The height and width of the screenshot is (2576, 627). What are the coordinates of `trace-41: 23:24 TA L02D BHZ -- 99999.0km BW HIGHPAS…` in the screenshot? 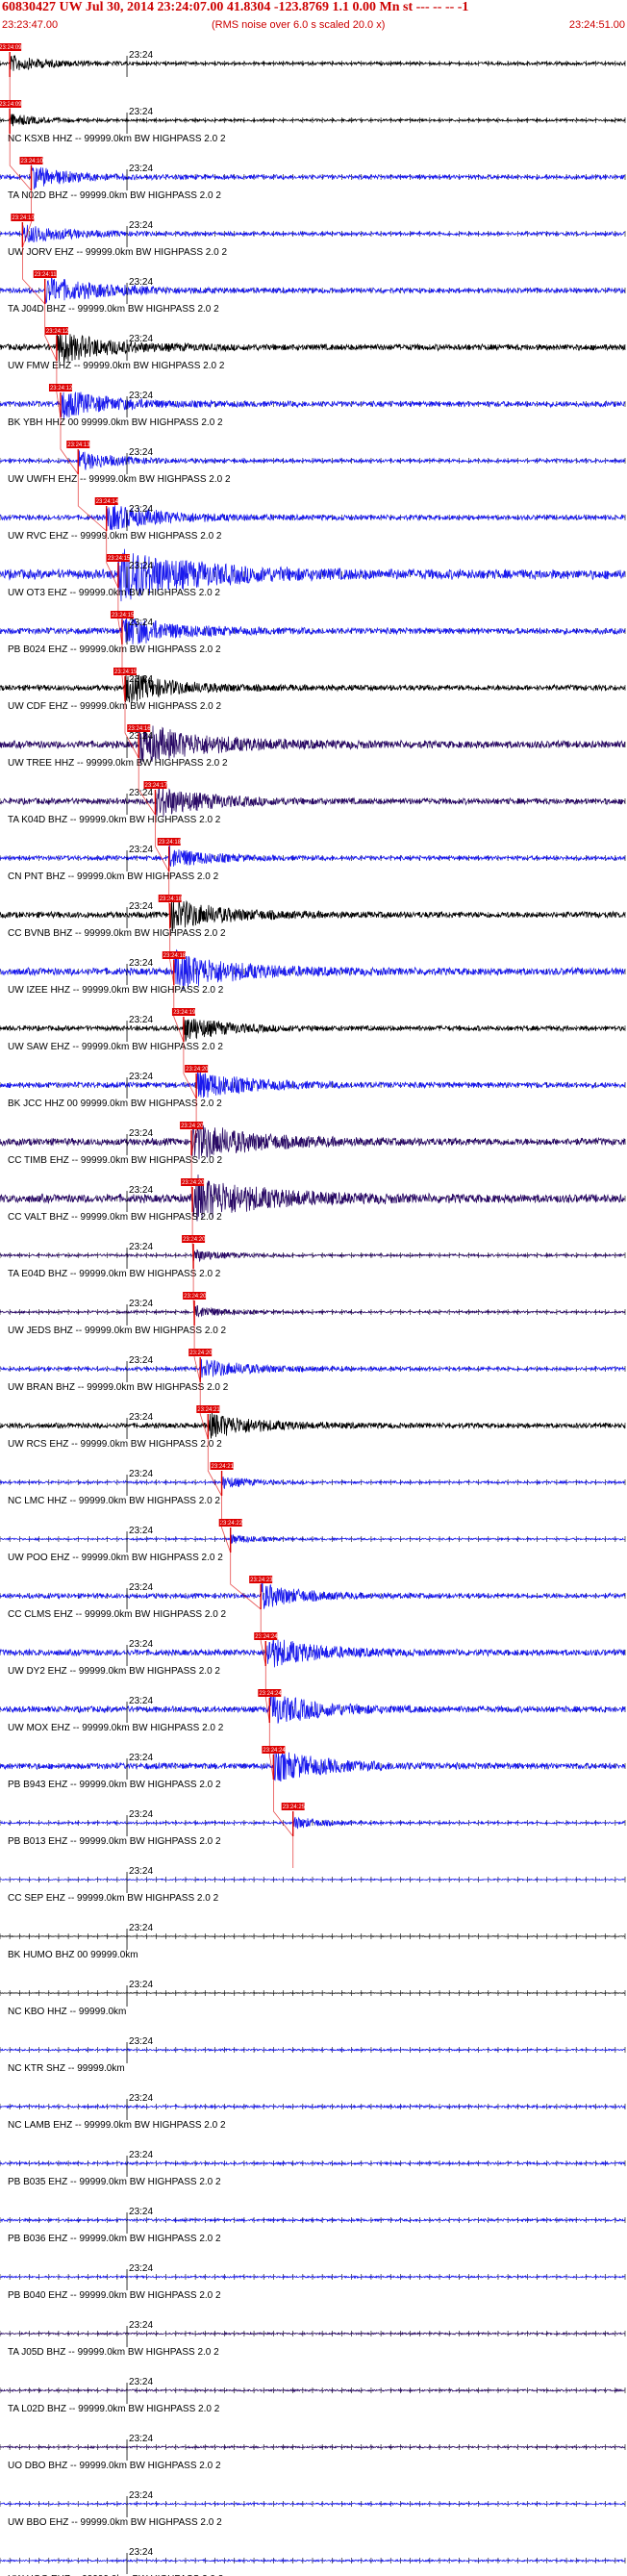 It's located at (313, 2396).